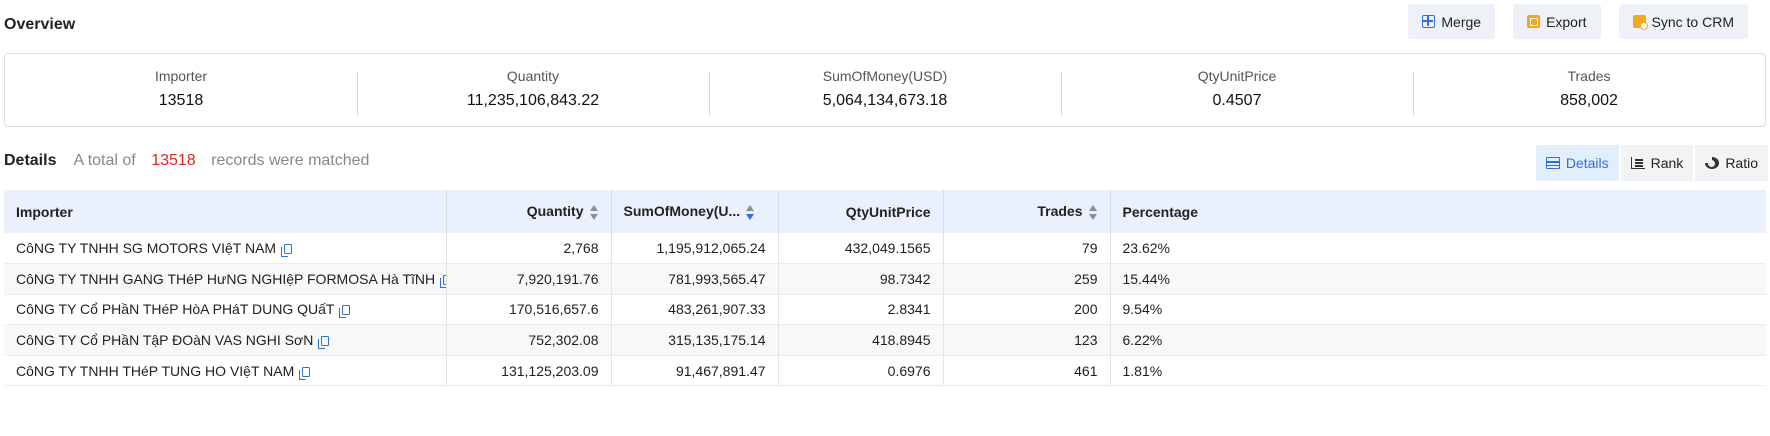  What do you see at coordinates (1589, 91) in the screenshot?
I see `stat-trades: Trades 858,002` at bounding box center [1589, 91].